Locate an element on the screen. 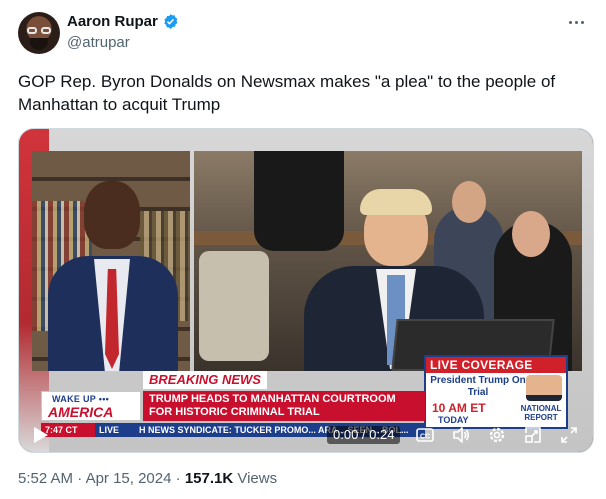 This screenshot has width=606, height=499. live-coverage-label: LIVE COVERAGE is located at coordinates (496, 365).